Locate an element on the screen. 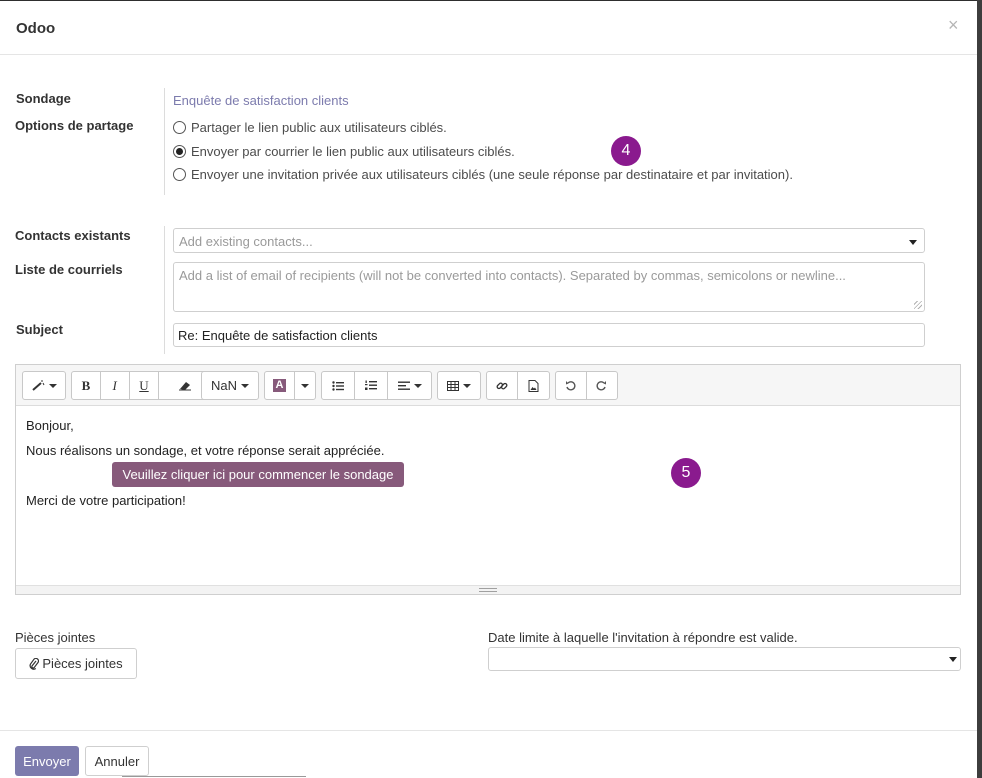  undo-icon is located at coordinates (571, 386).